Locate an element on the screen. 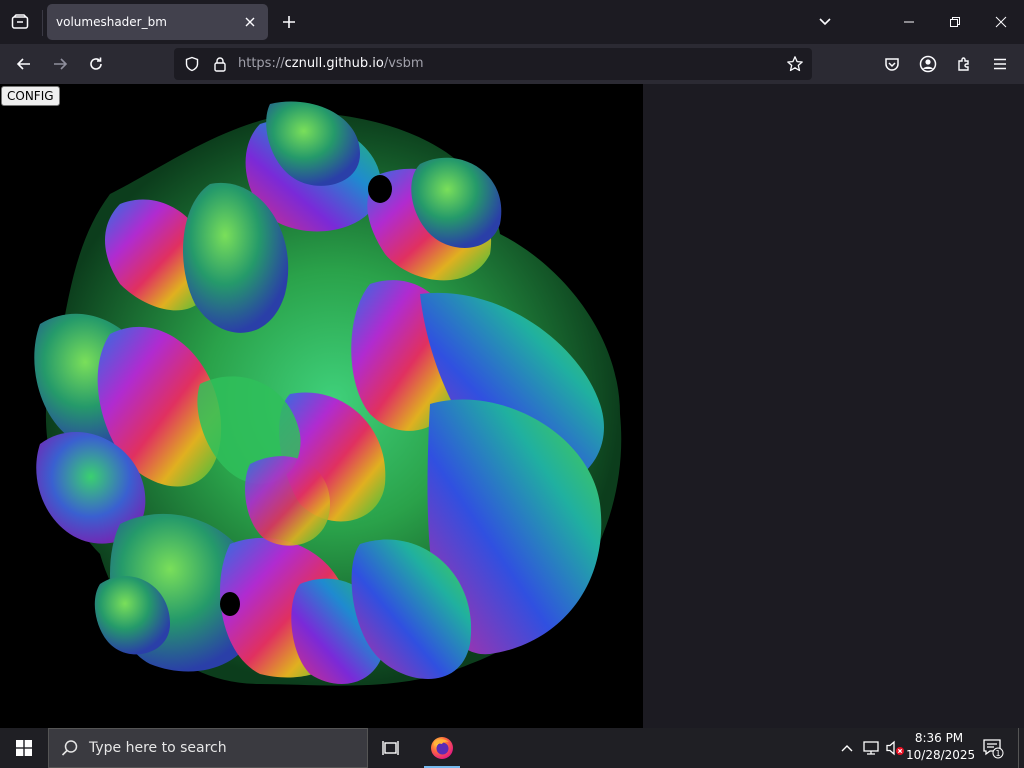  notification-icon: 1 is located at coordinates (993, 749).